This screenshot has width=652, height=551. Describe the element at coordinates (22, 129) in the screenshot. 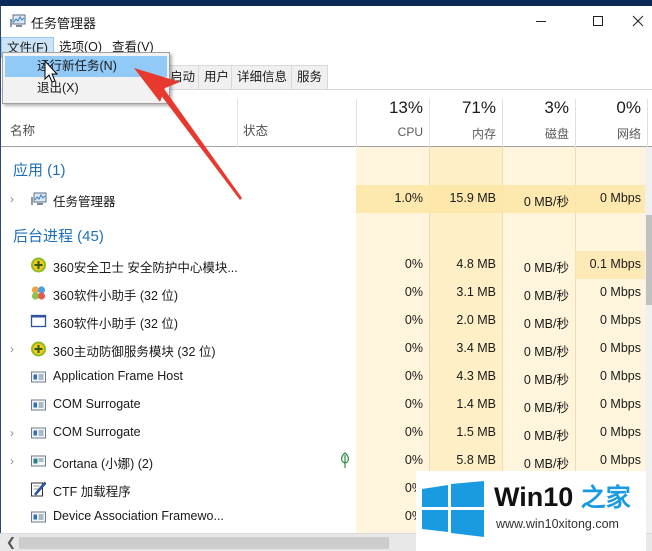

I see `column-name: 名称` at that location.